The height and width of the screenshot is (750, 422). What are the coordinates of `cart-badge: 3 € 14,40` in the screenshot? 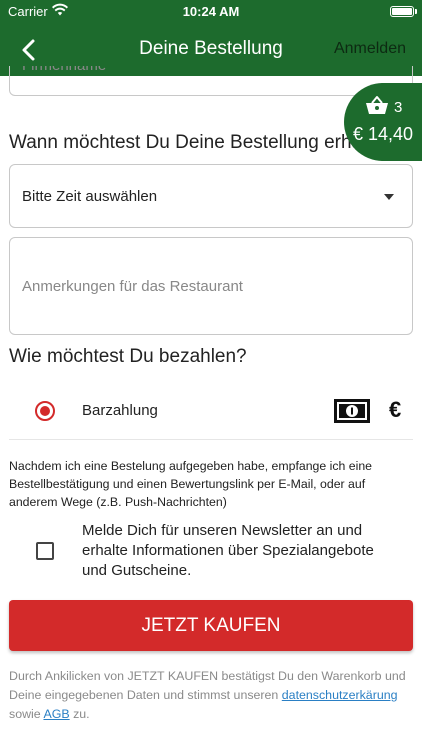 It's located at (383, 122).